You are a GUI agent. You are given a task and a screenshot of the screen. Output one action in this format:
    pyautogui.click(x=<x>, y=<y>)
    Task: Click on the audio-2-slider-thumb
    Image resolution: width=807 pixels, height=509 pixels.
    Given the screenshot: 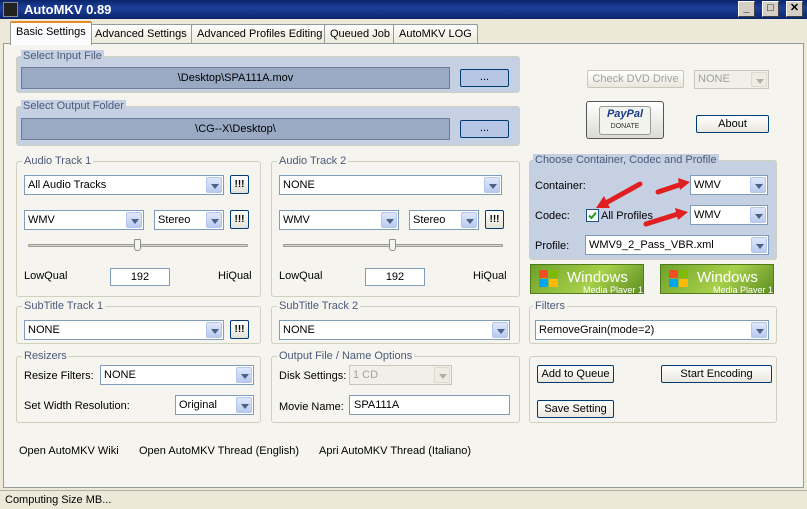 What is the action you would take?
    pyautogui.click(x=392, y=245)
    